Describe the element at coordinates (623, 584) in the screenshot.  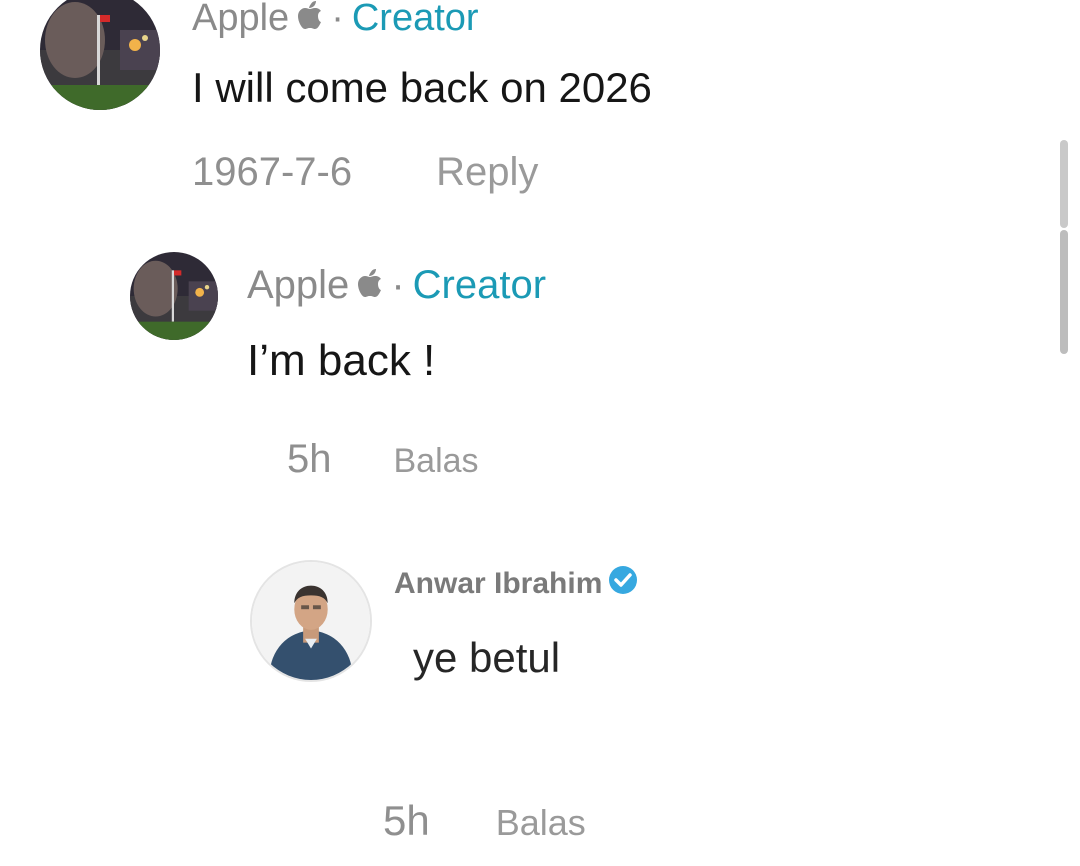
I see `verified-badge-icon` at that location.